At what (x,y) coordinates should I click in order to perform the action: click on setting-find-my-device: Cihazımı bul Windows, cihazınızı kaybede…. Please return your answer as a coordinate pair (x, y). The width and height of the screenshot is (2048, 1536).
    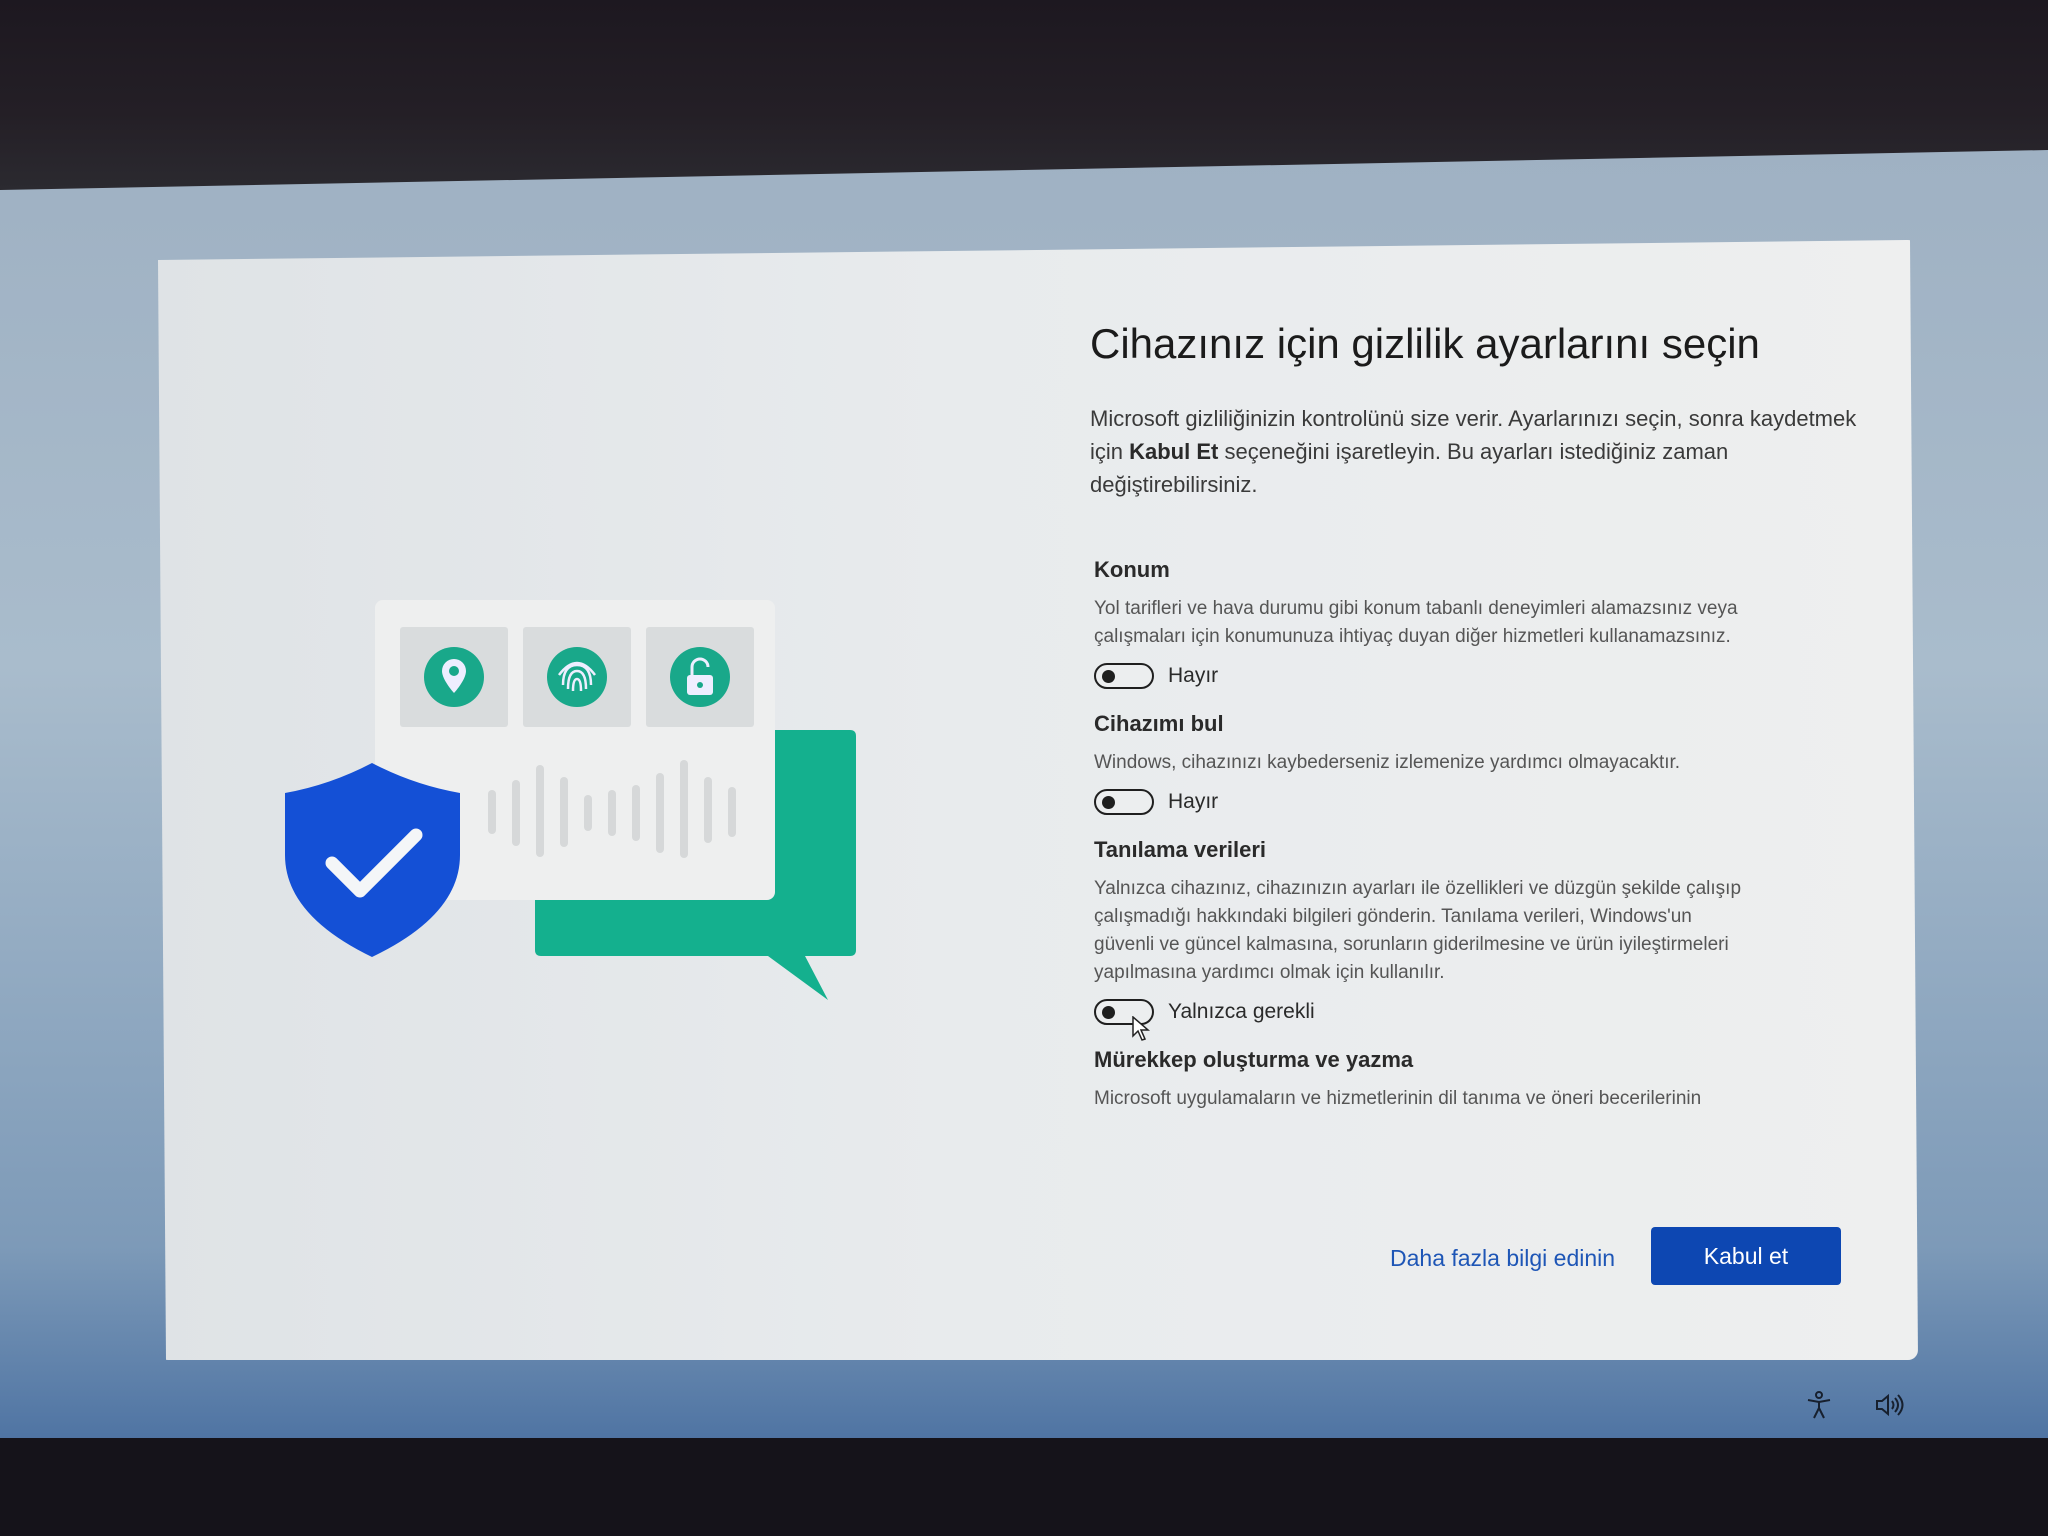
    Looking at the image, I should click on (1480, 763).